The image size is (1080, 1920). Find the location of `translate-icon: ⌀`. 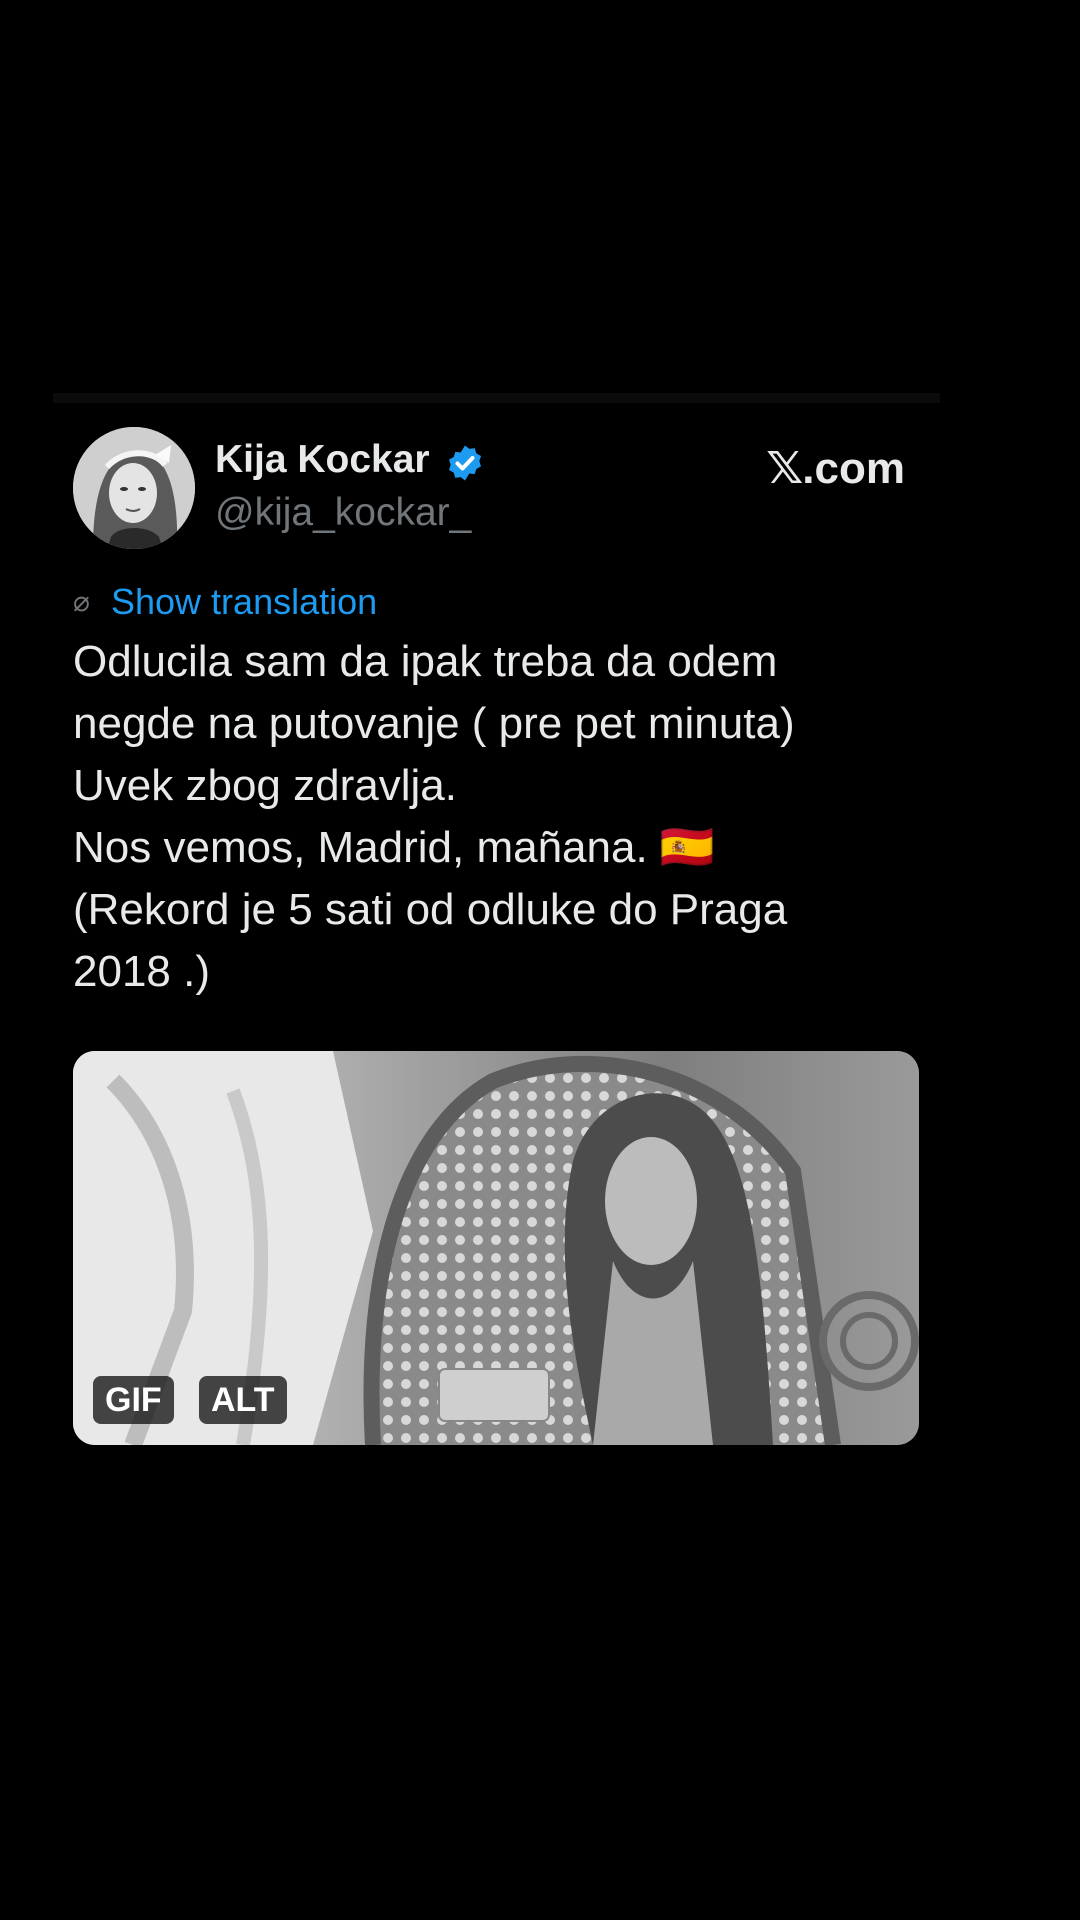

translate-icon: ⌀ is located at coordinates (81, 601).